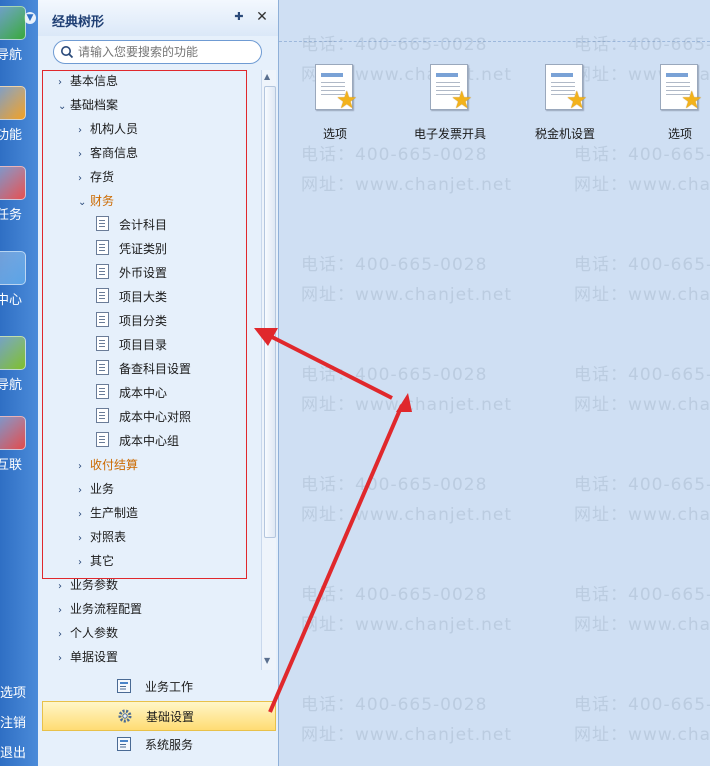 This screenshot has height=766, width=710. What do you see at coordinates (239, 17) in the screenshot?
I see `pin-icon: ✚` at bounding box center [239, 17].